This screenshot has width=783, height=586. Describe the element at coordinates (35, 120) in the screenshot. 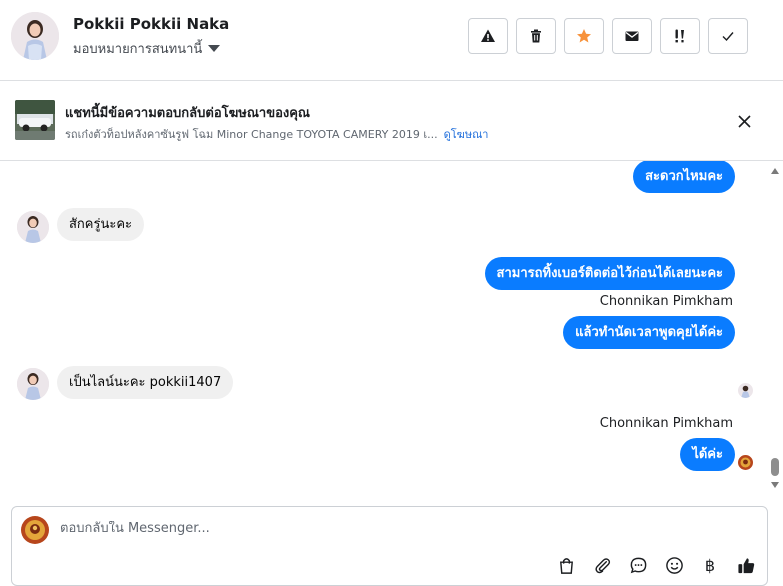

I see `ad-thumbnail` at that location.